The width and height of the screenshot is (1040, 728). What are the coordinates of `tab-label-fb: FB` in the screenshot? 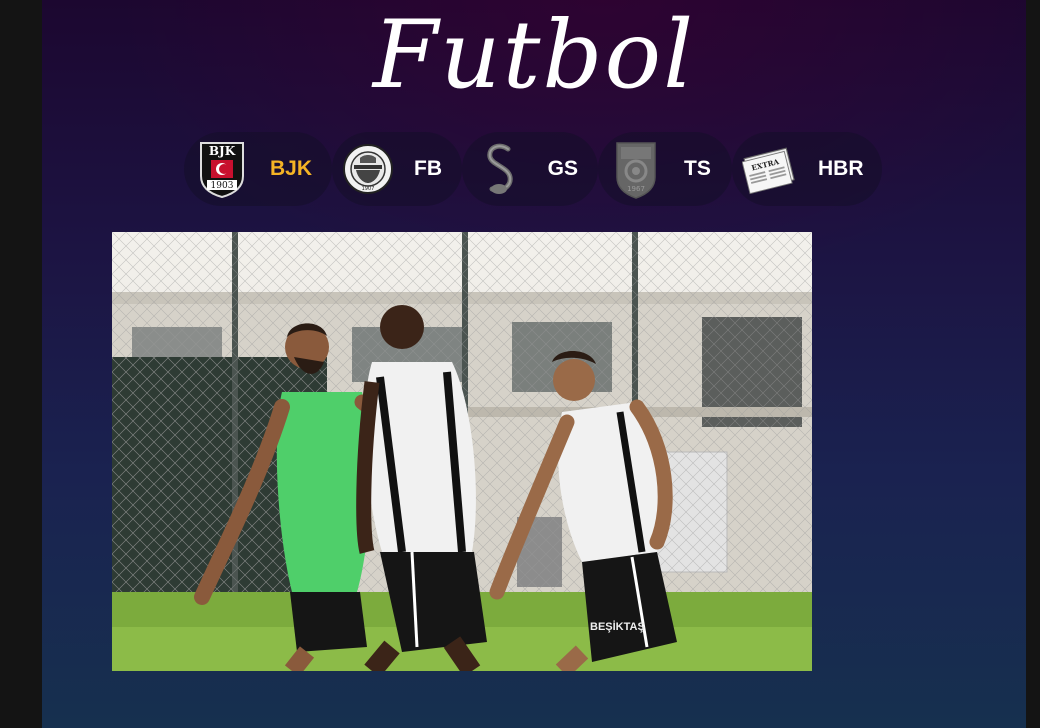 It's located at (428, 168).